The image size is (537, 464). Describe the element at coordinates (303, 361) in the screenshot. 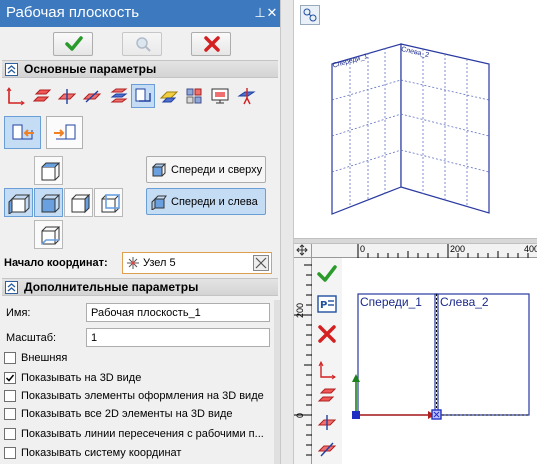

I see `ruler-vertical: 200 0` at that location.